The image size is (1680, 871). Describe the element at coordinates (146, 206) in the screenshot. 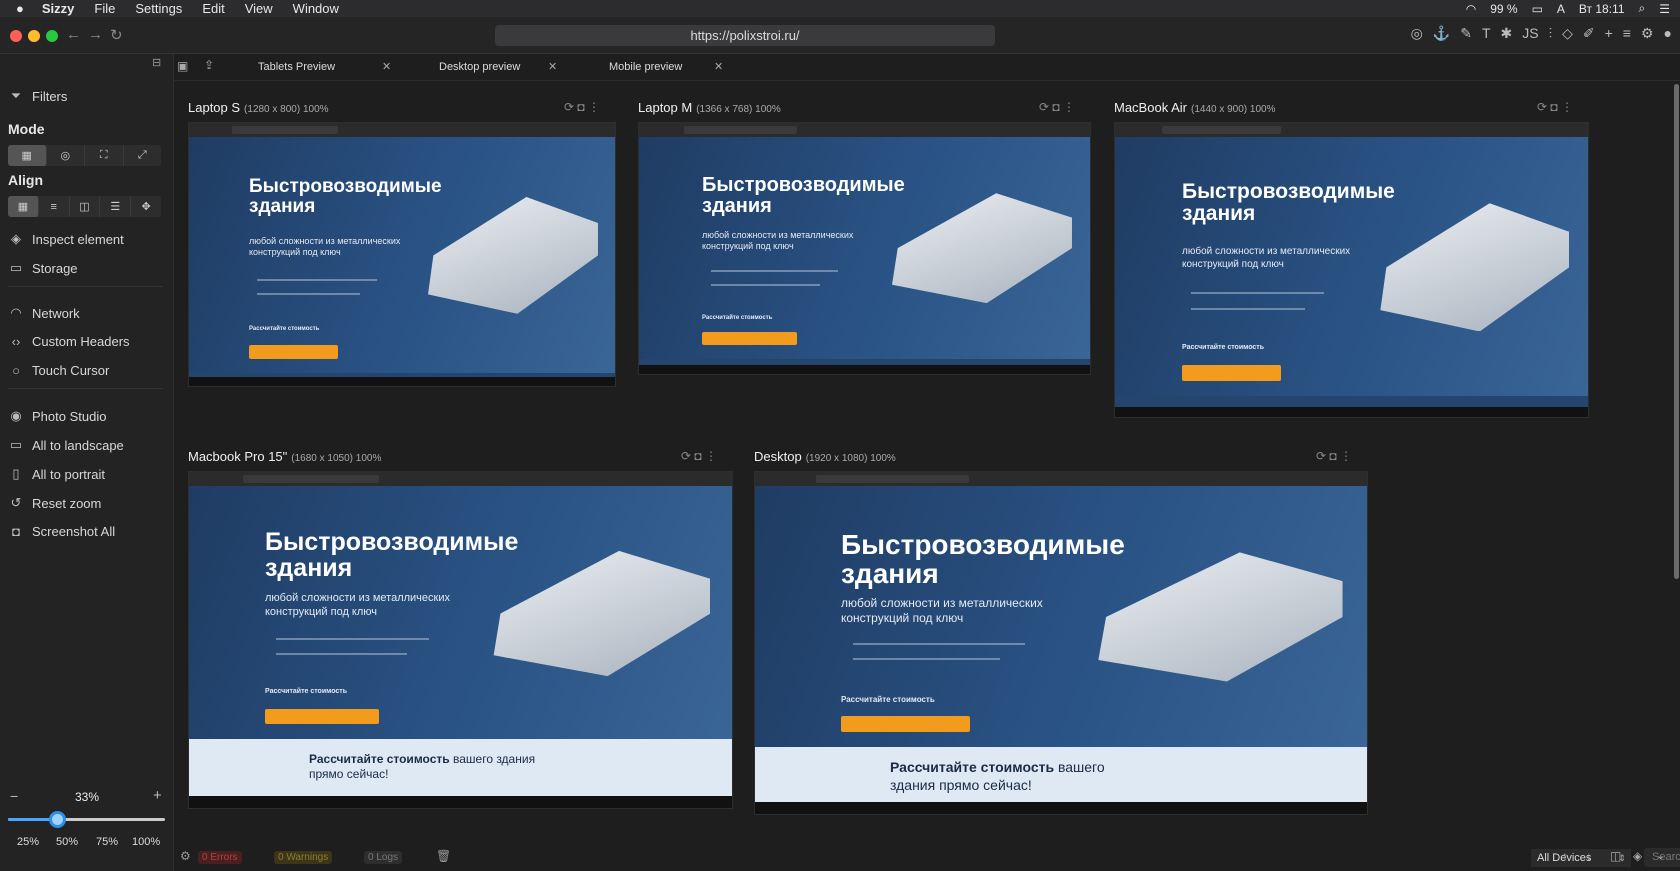

I see `align-move-icon: ✥` at that location.